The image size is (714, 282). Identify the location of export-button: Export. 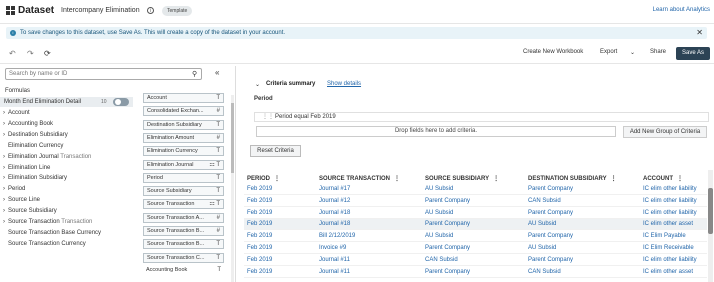
(608, 52).